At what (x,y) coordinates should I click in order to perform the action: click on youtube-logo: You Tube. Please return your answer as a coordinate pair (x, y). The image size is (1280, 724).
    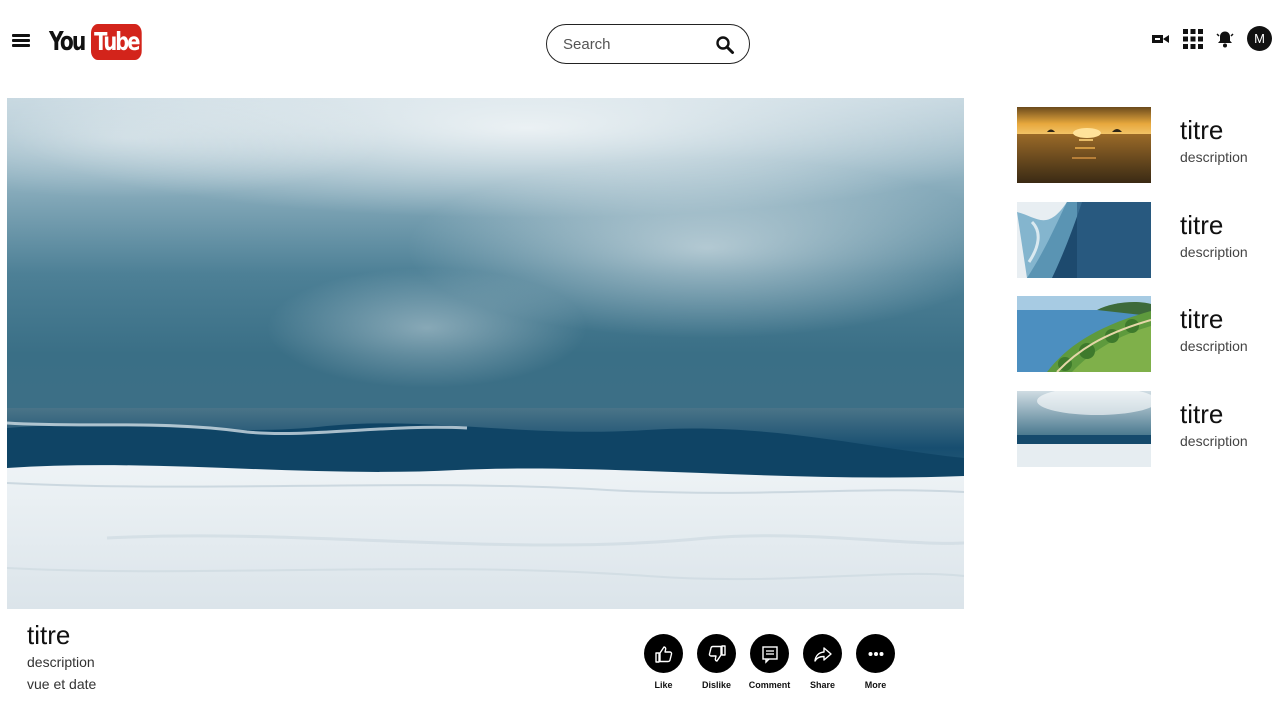
    Looking at the image, I should click on (102, 42).